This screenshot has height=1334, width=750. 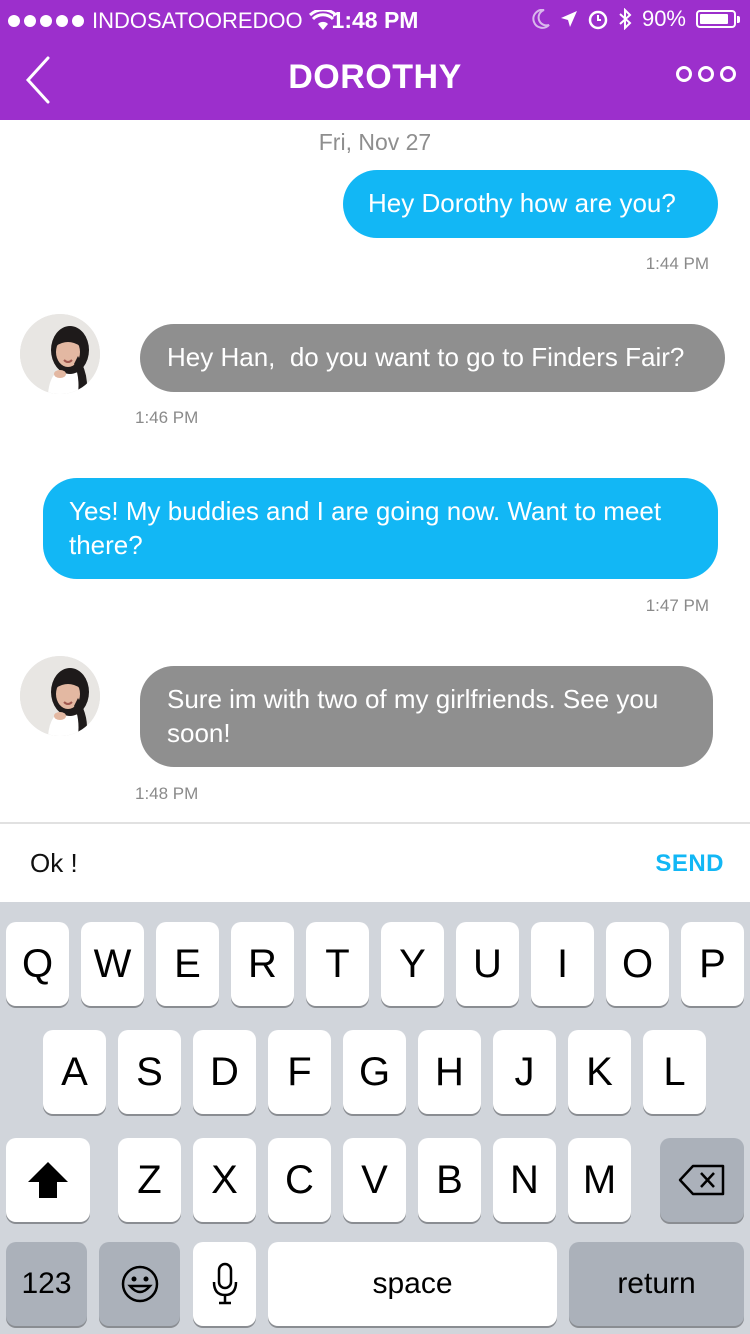 I want to click on key-q: Q, so click(x=37, y=964).